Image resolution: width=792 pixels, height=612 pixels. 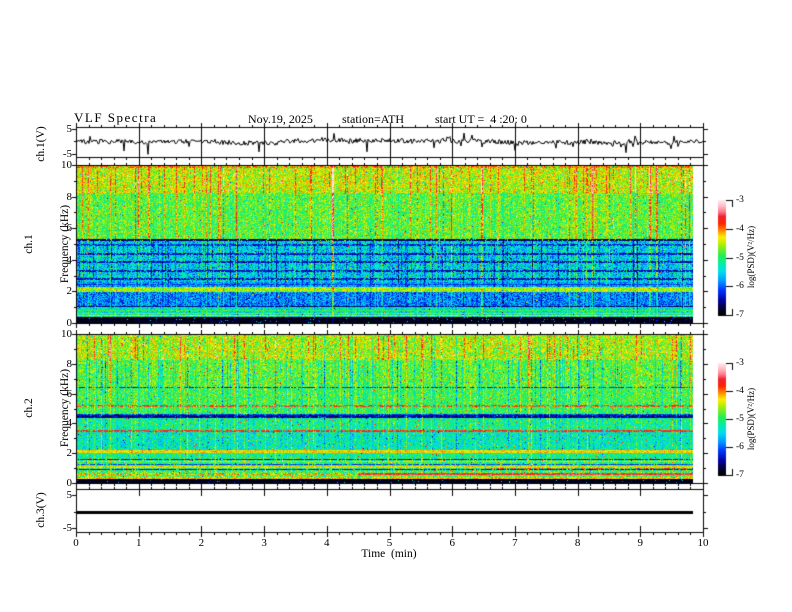 I want to click on x-tick-label: 5, so click(x=389, y=543).